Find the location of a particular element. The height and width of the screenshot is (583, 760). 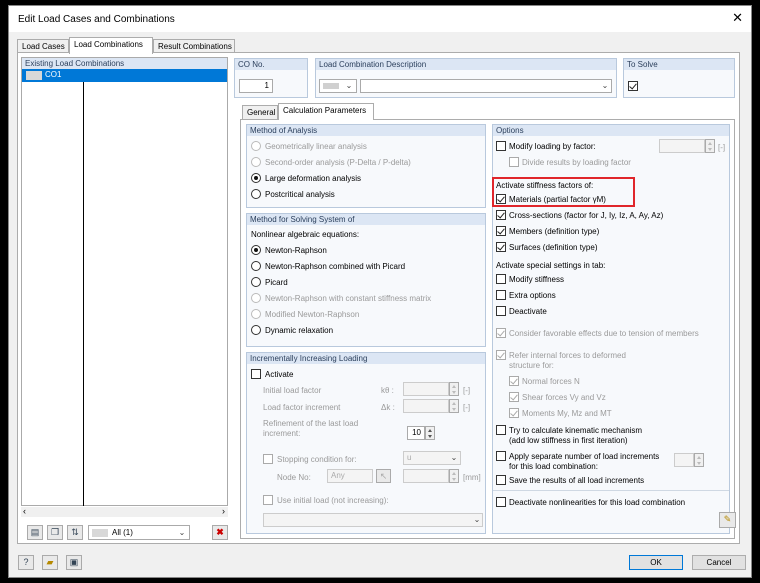

radio-constant-stiffness is located at coordinates (256, 298).